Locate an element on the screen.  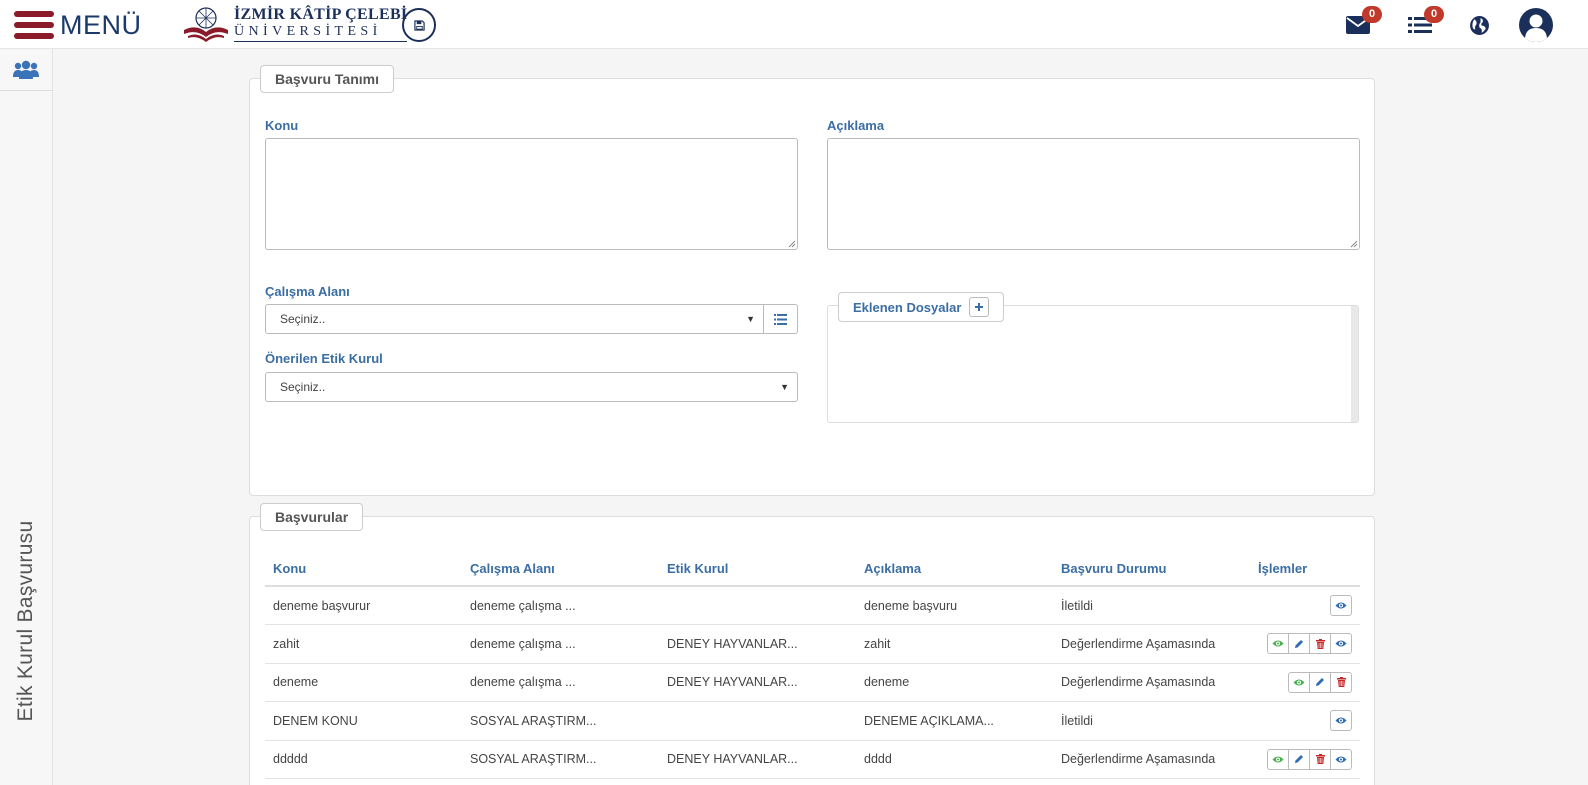
onerilen-kurul-label: Önerilen Etik Kurul is located at coordinates (324, 358).